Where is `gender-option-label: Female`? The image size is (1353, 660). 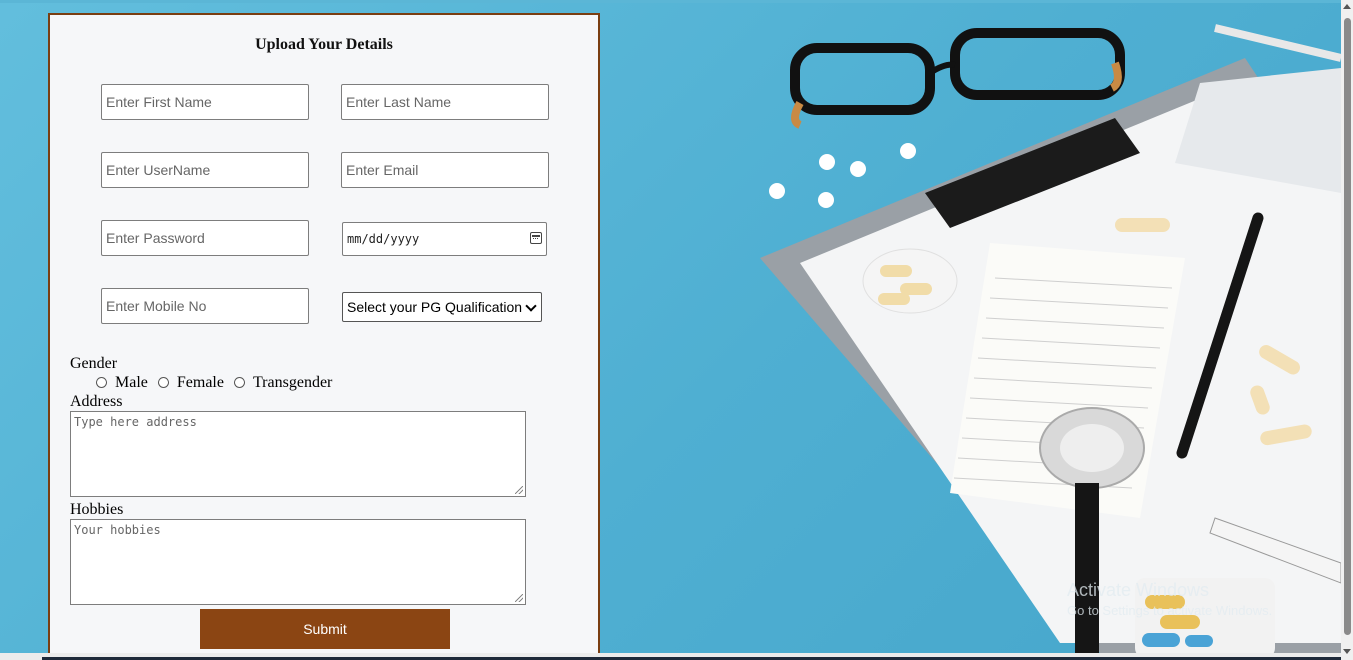 gender-option-label: Female is located at coordinates (200, 382).